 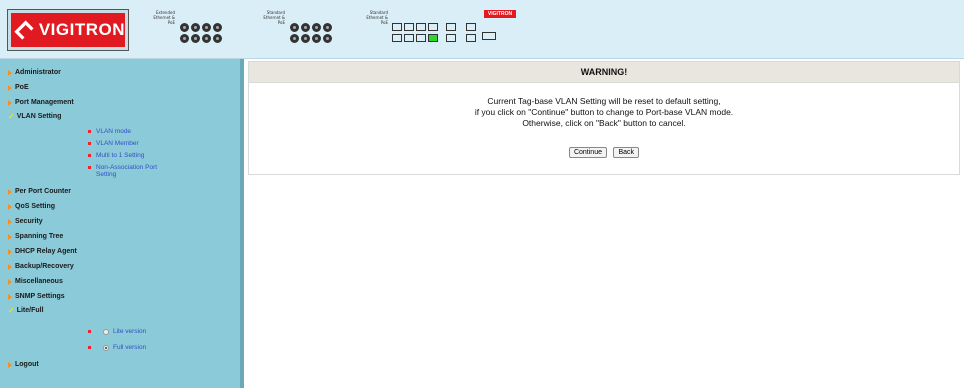 What do you see at coordinates (43, 191) in the screenshot?
I see `sidebar-item-label: Per Port Counter` at bounding box center [43, 191].